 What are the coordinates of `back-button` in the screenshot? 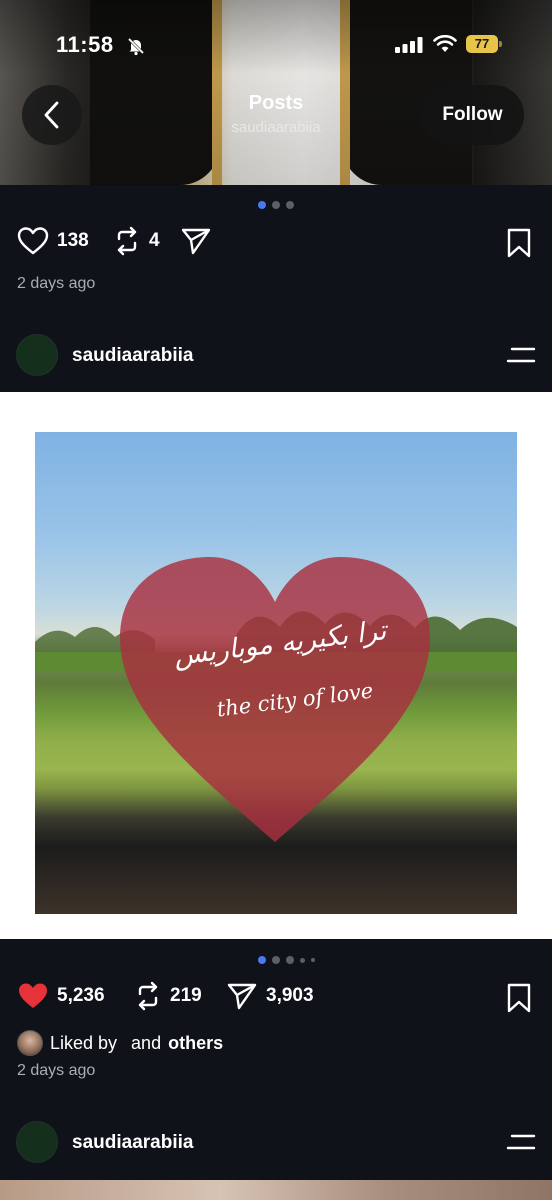 It's located at (52, 115).